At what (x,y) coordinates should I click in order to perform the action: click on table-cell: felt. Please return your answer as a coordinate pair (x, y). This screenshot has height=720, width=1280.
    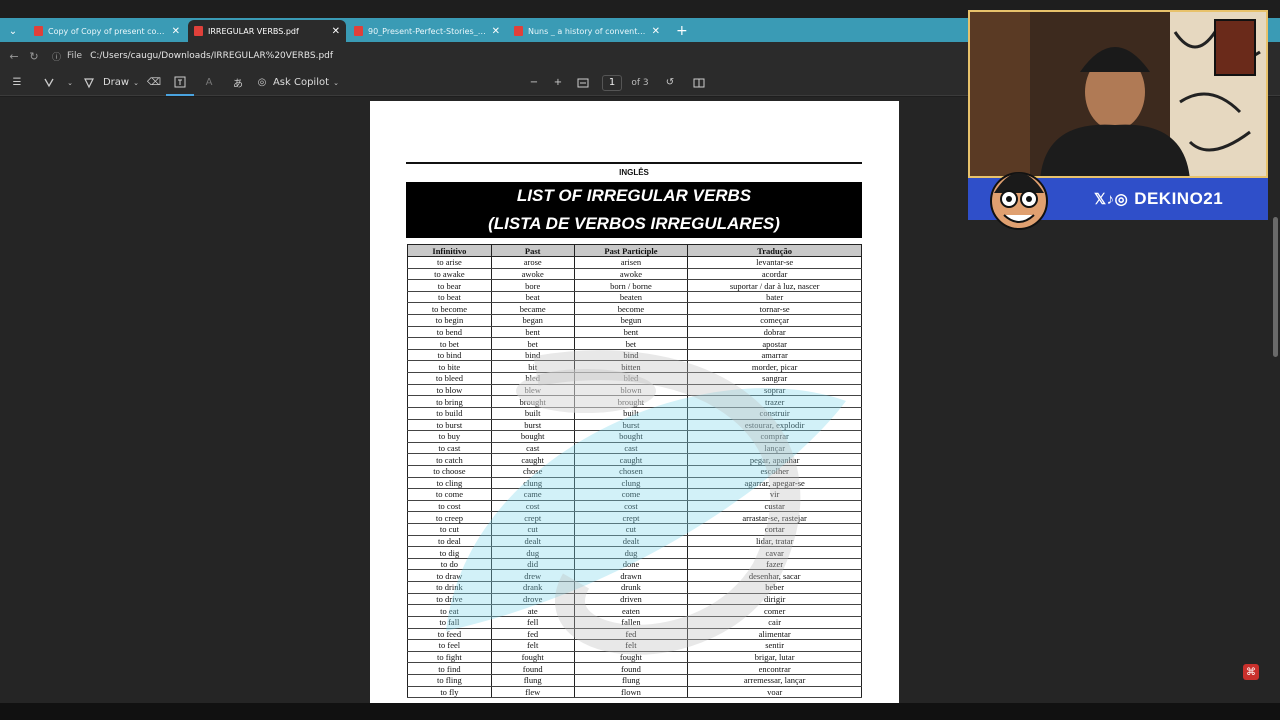
    Looking at the image, I should click on (631, 645).